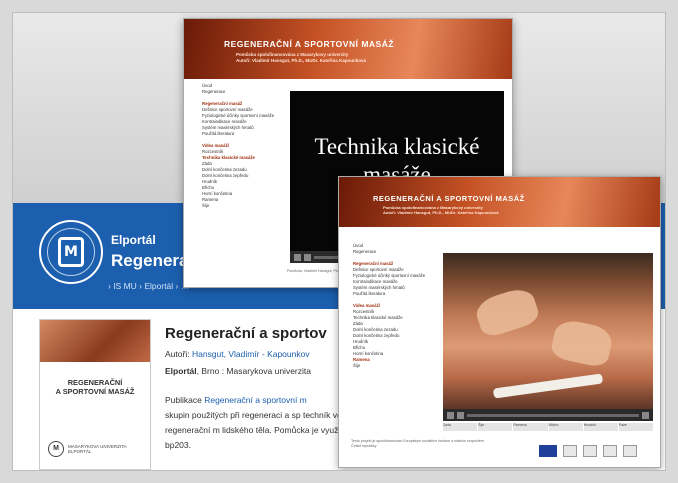 This screenshot has width=678, height=483. Describe the element at coordinates (251, 354) in the screenshot. I see `authors-link: Hansgut, Vladimír - Kapounkov` at that location.